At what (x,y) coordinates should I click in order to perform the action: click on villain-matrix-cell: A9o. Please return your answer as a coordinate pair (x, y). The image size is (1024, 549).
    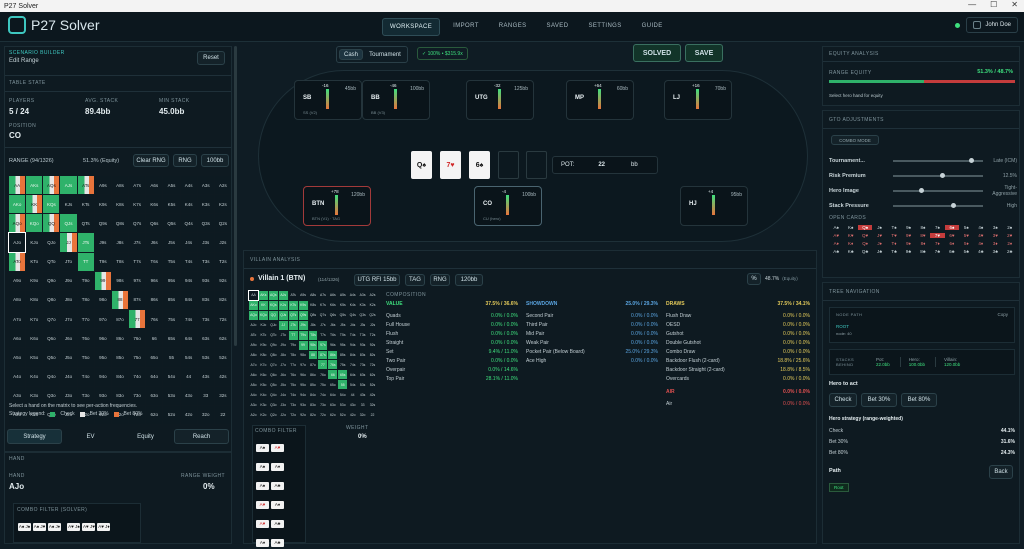
    Looking at the image, I should click on (253, 345).